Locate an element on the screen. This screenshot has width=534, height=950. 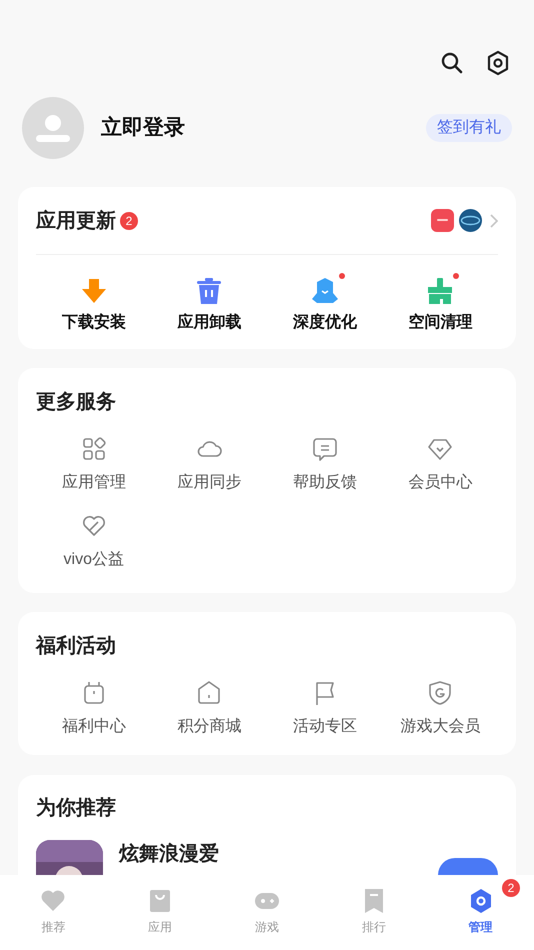
service-label: 帮助反馈 is located at coordinates (324, 483).